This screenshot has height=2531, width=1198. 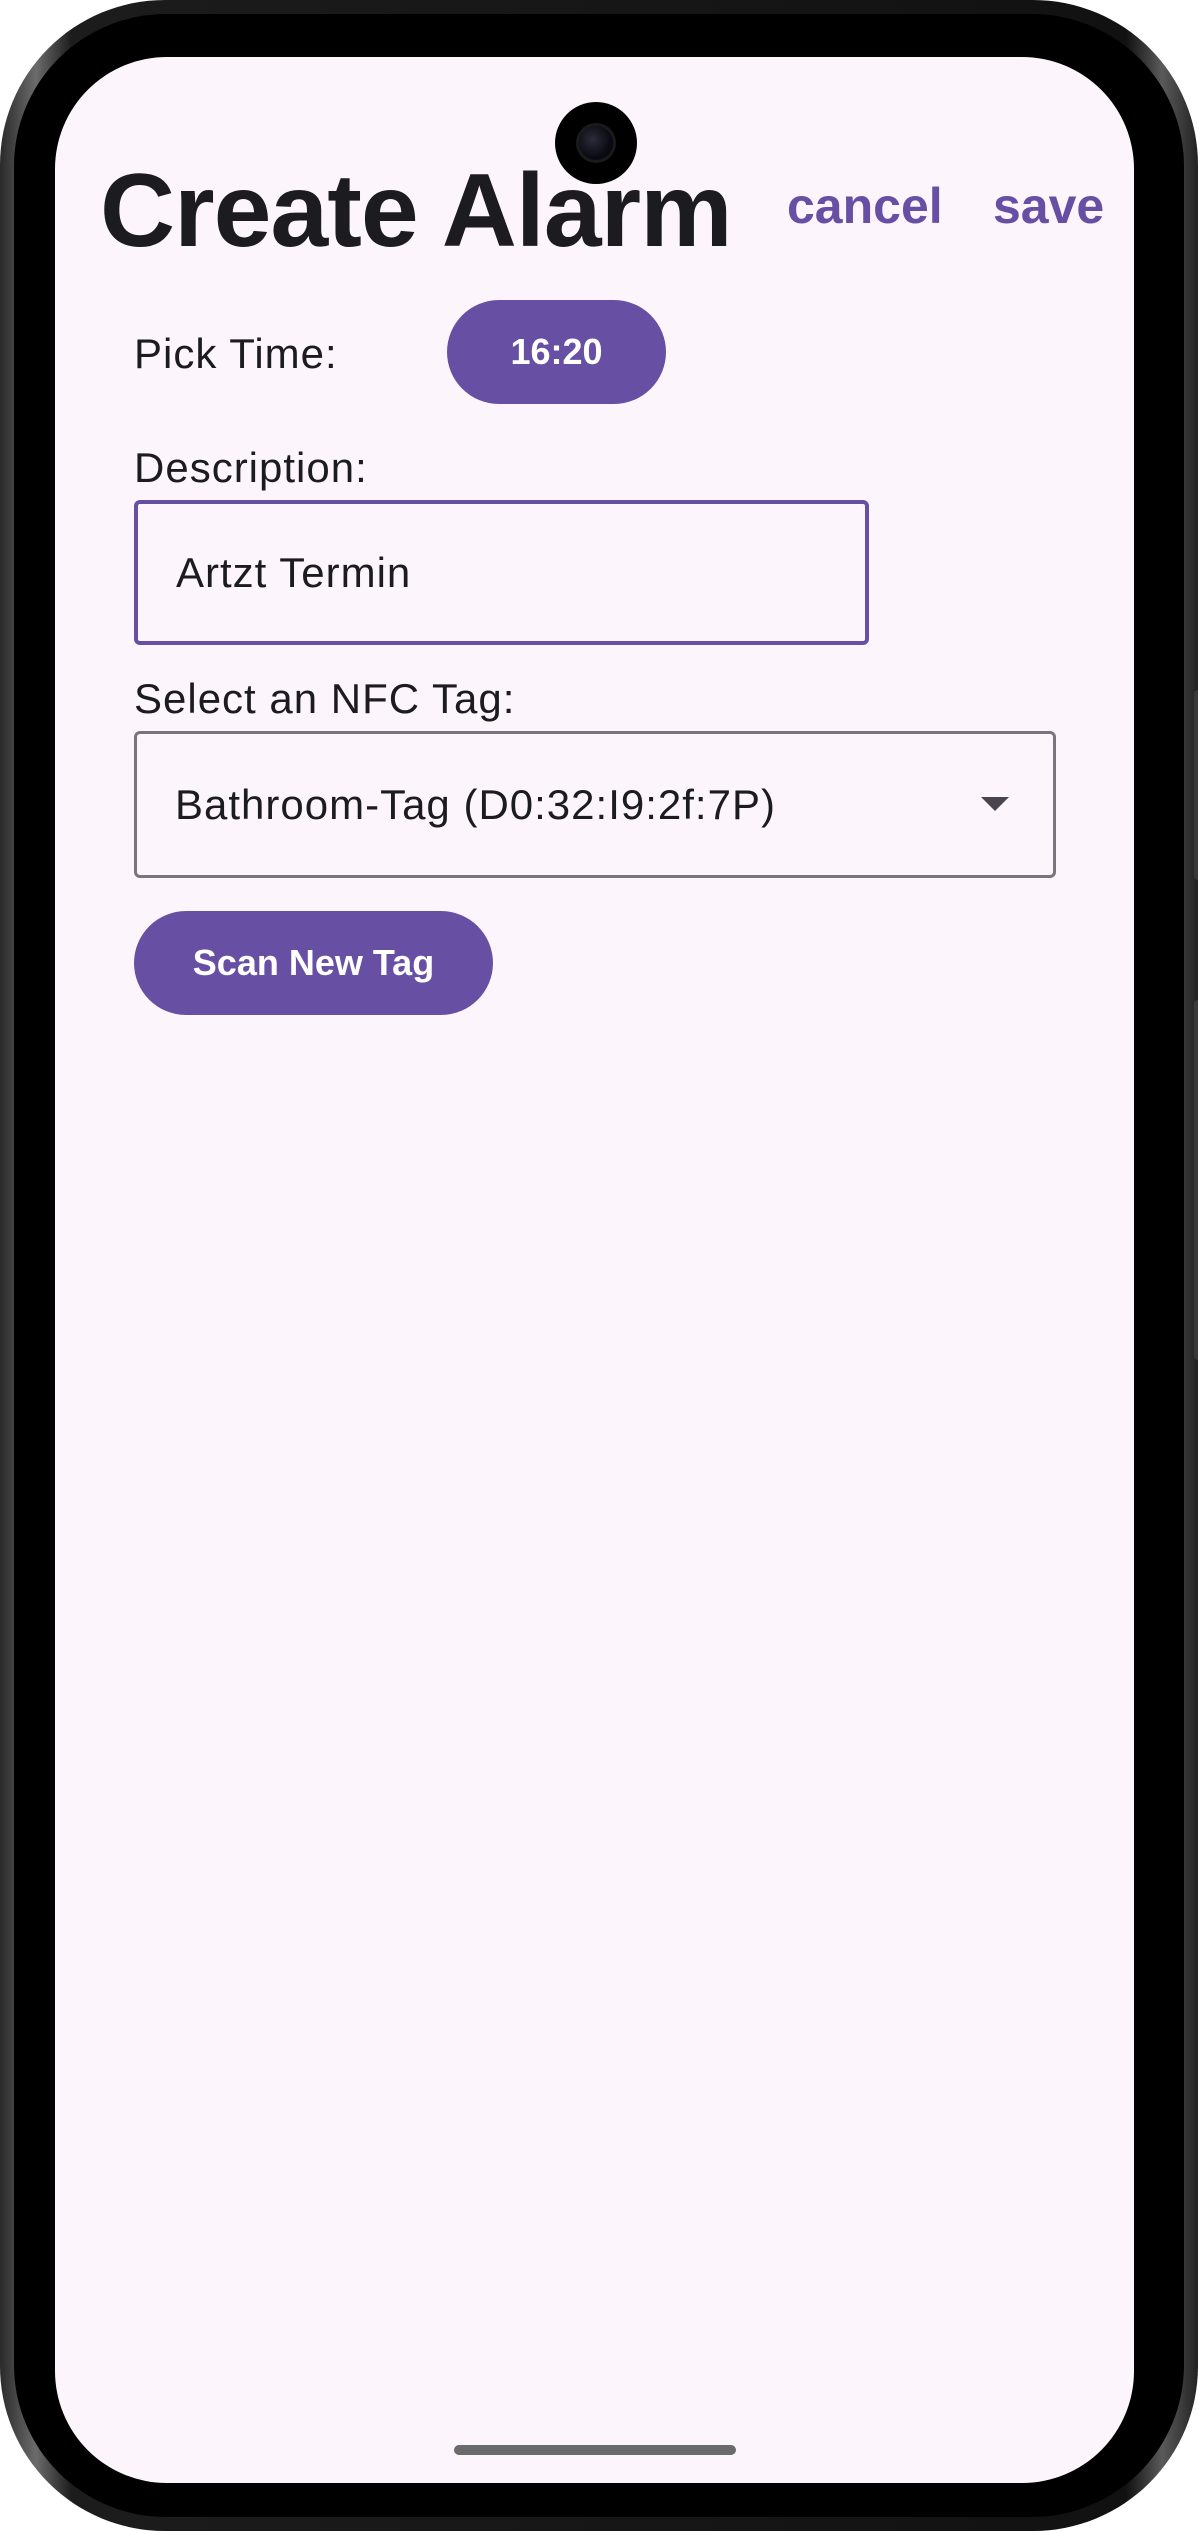 What do you see at coordinates (313, 963) in the screenshot?
I see `scan-new-tag-button: Scan New Tag` at bounding box center [313, 963].